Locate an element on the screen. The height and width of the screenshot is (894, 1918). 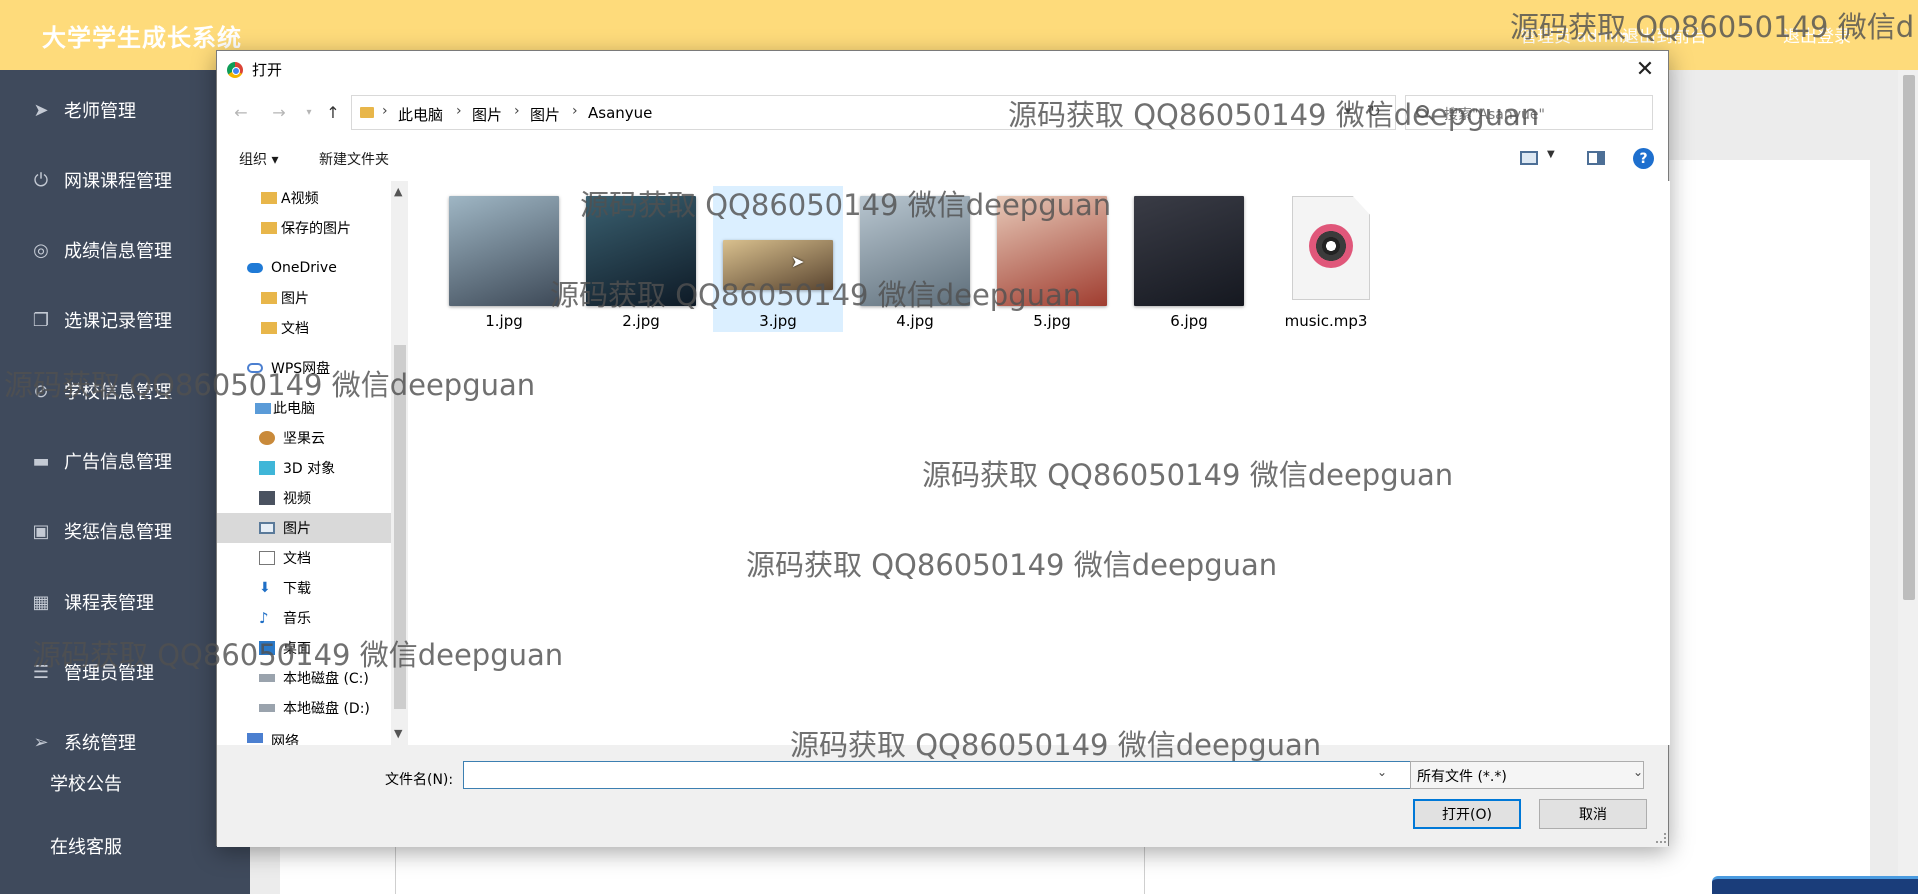
file-type-select: 所有文件 (*.*) is located at coordinates (1527, 775).